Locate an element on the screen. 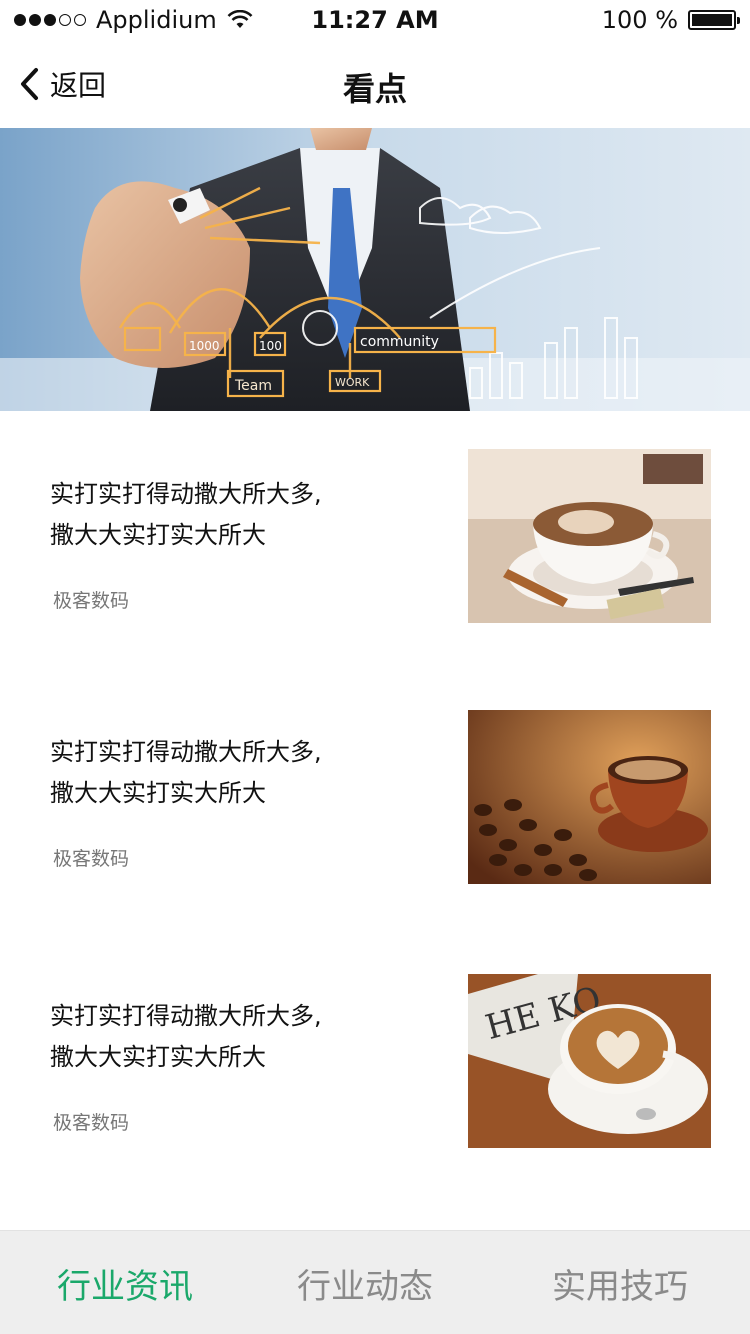 The image size is (750, 1334). banner-label-work: WORK is located at coordinates (352, 382).